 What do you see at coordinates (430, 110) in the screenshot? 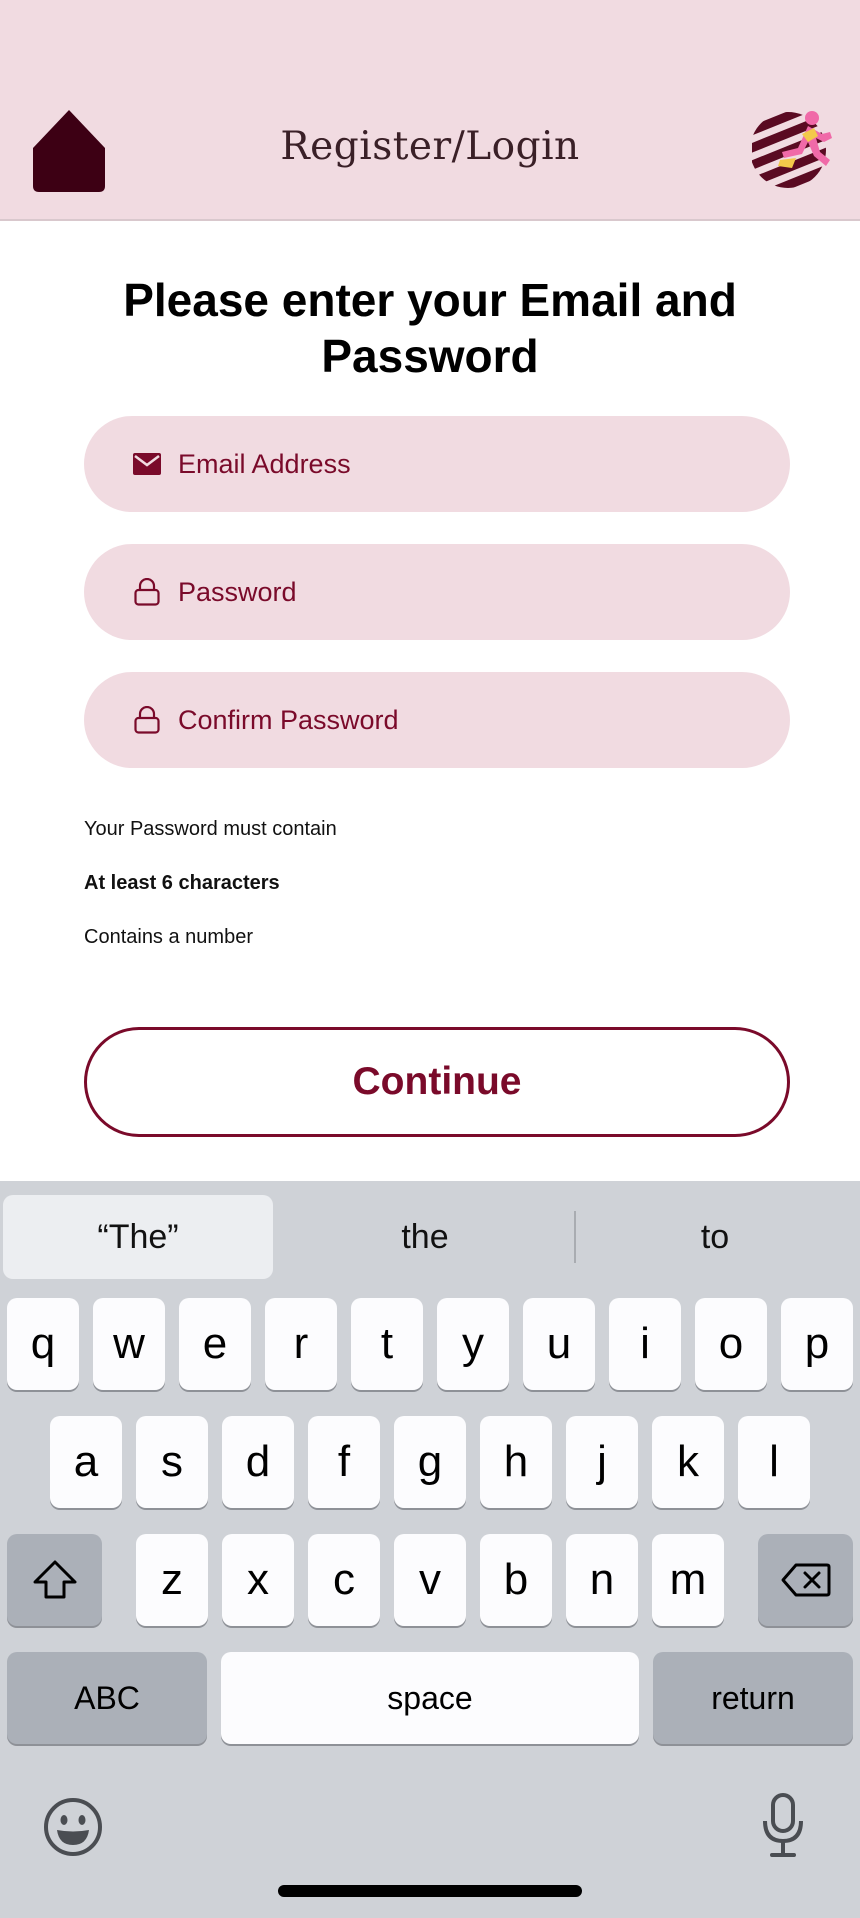
I see `app-header: Register/Login` at bounding box center [430, 110].